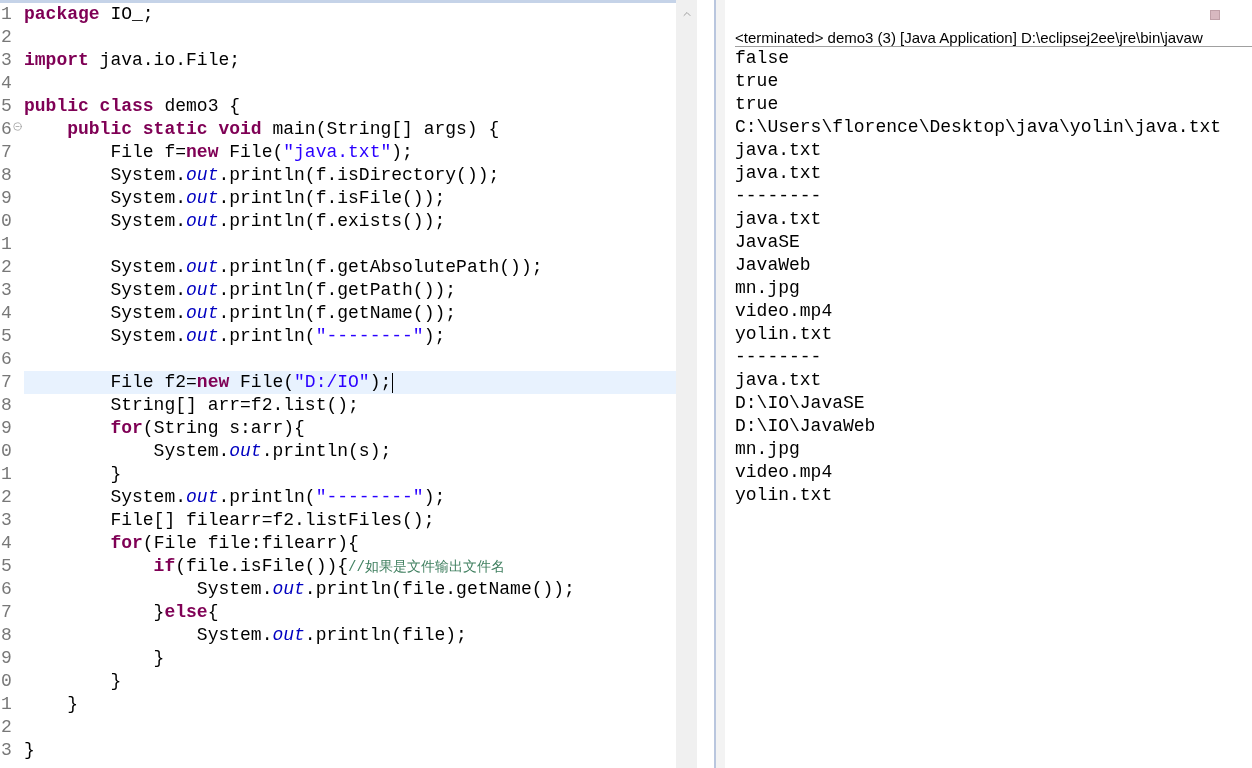  I want to click on code-line: System.out.println(f.exists());, so click(277, 221).